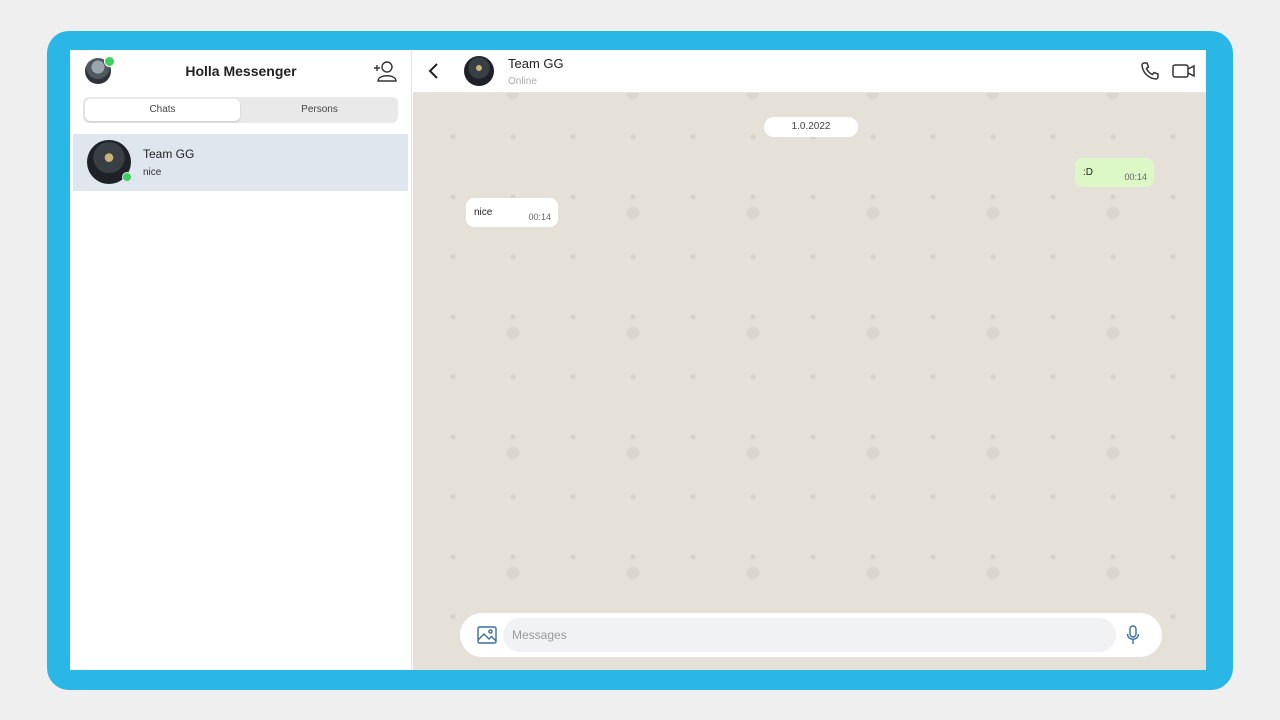  What do you see at coordinates (162, 110) in the screenshot?
I see `tab-chats: Chats` at bounding box center [162, 110].